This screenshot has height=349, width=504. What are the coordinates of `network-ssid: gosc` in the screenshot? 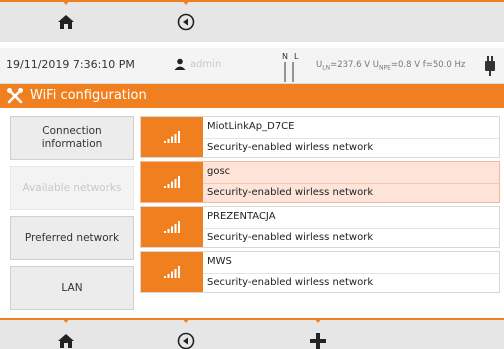 It's located at (219, 171).